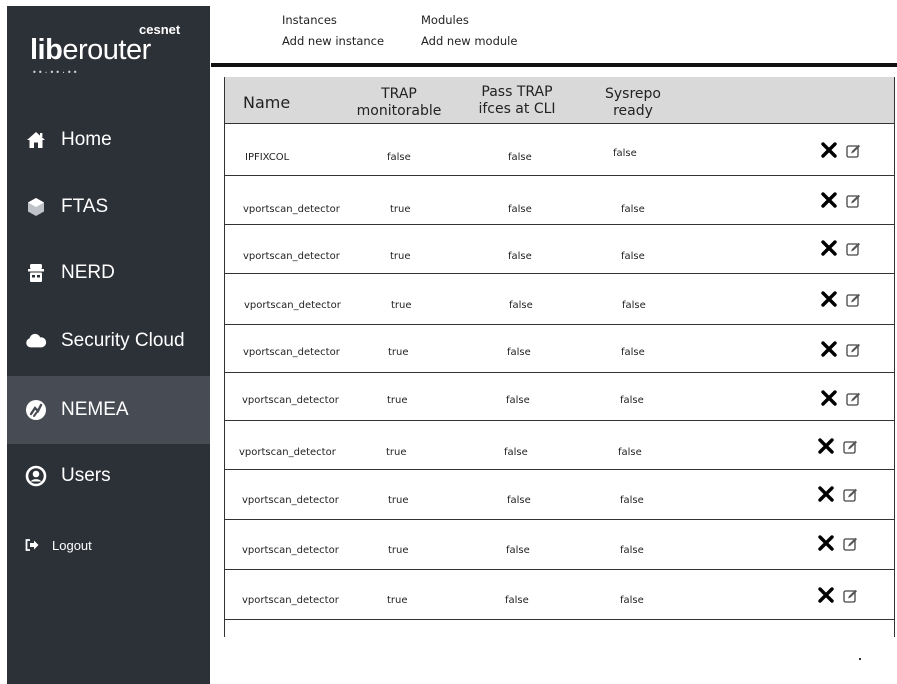 The width and height of the screenshot is (897, 684). Describe the element at coordinates (36, 140) in the screenshot. I see `home-icon` at that location.